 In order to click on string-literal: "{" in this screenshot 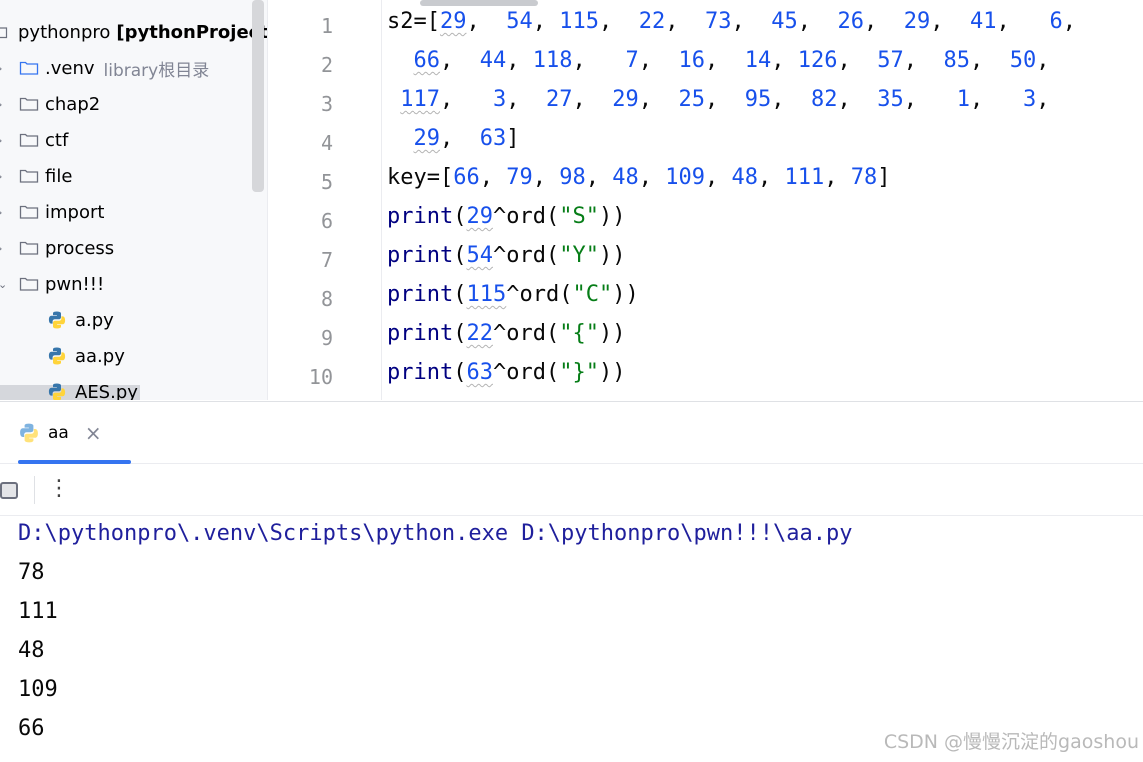, I will do `click(579, 333)`.